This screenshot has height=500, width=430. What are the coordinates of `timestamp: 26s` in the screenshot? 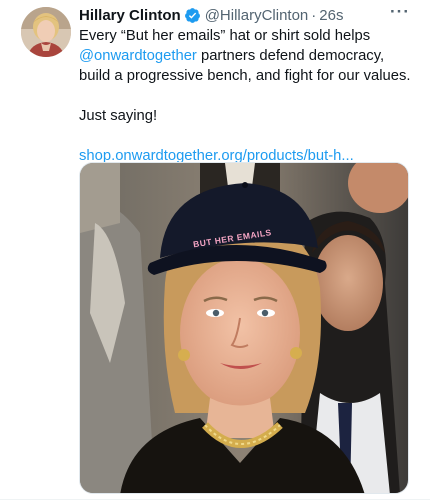 It's located at (331, 15).